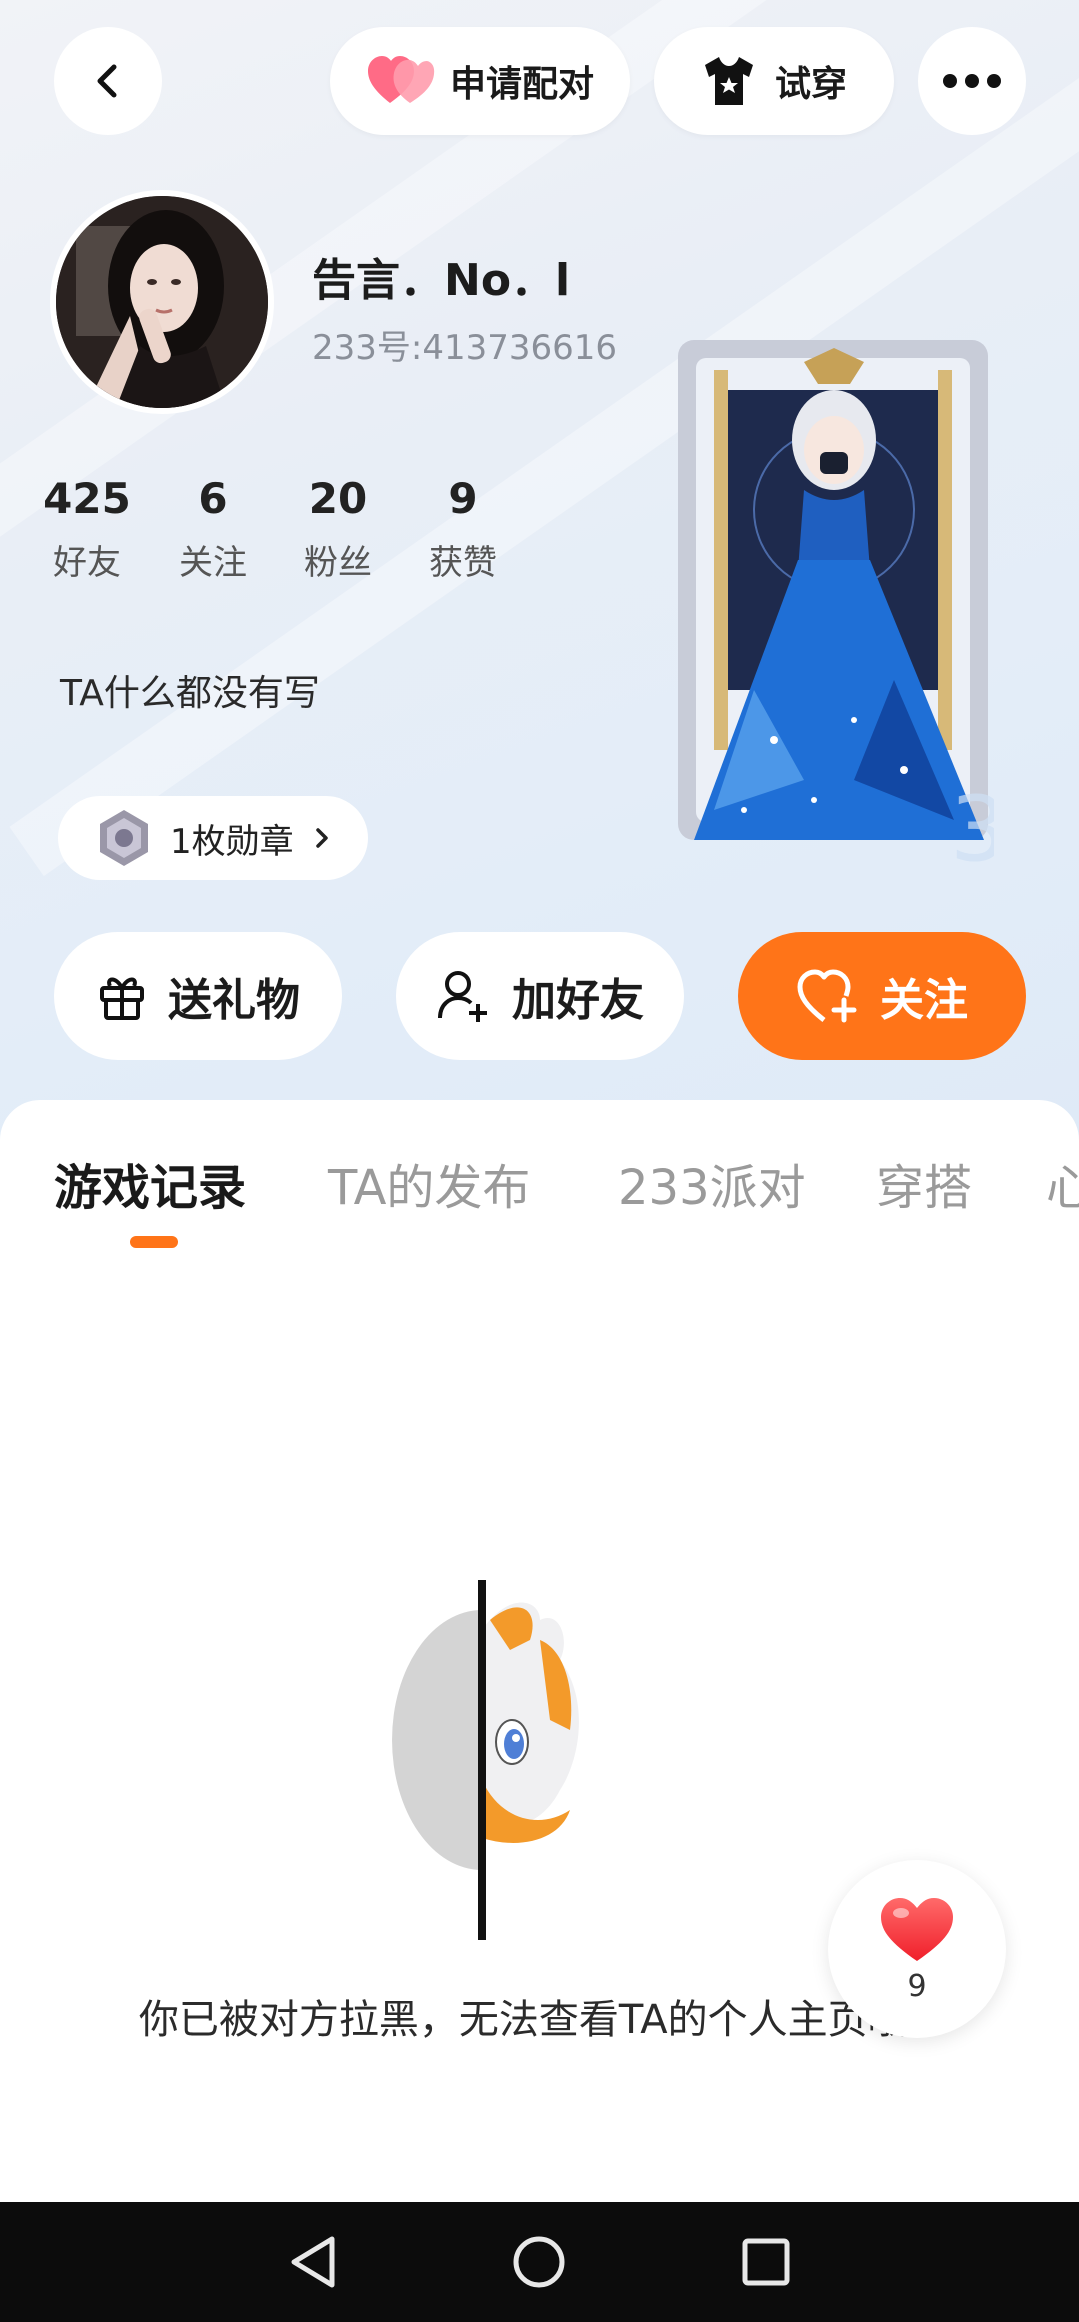  Describe the element at coordinates (213, 498) in the screenshot. I see `stat-value: 6` at that location.